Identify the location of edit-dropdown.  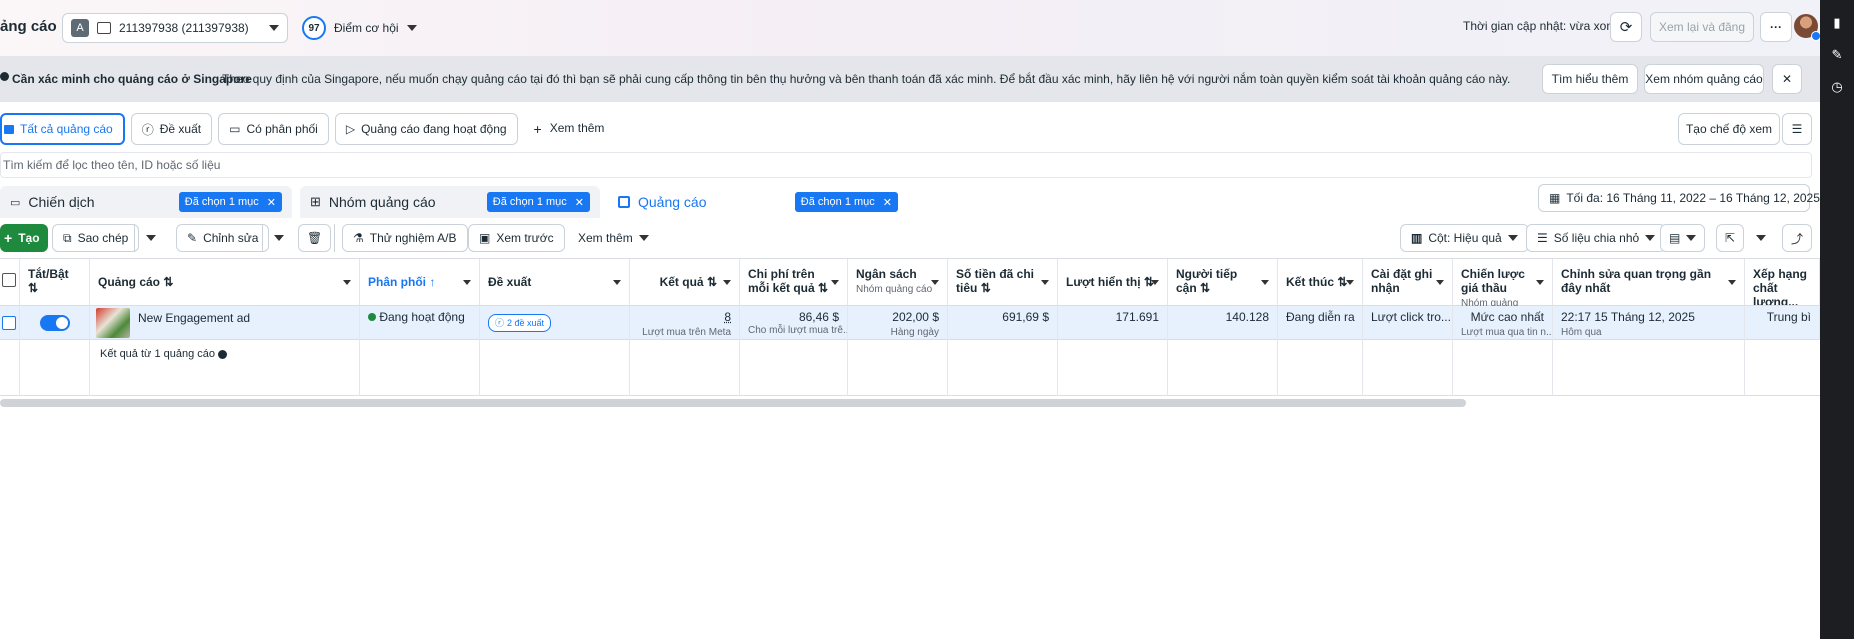
(279, 238).